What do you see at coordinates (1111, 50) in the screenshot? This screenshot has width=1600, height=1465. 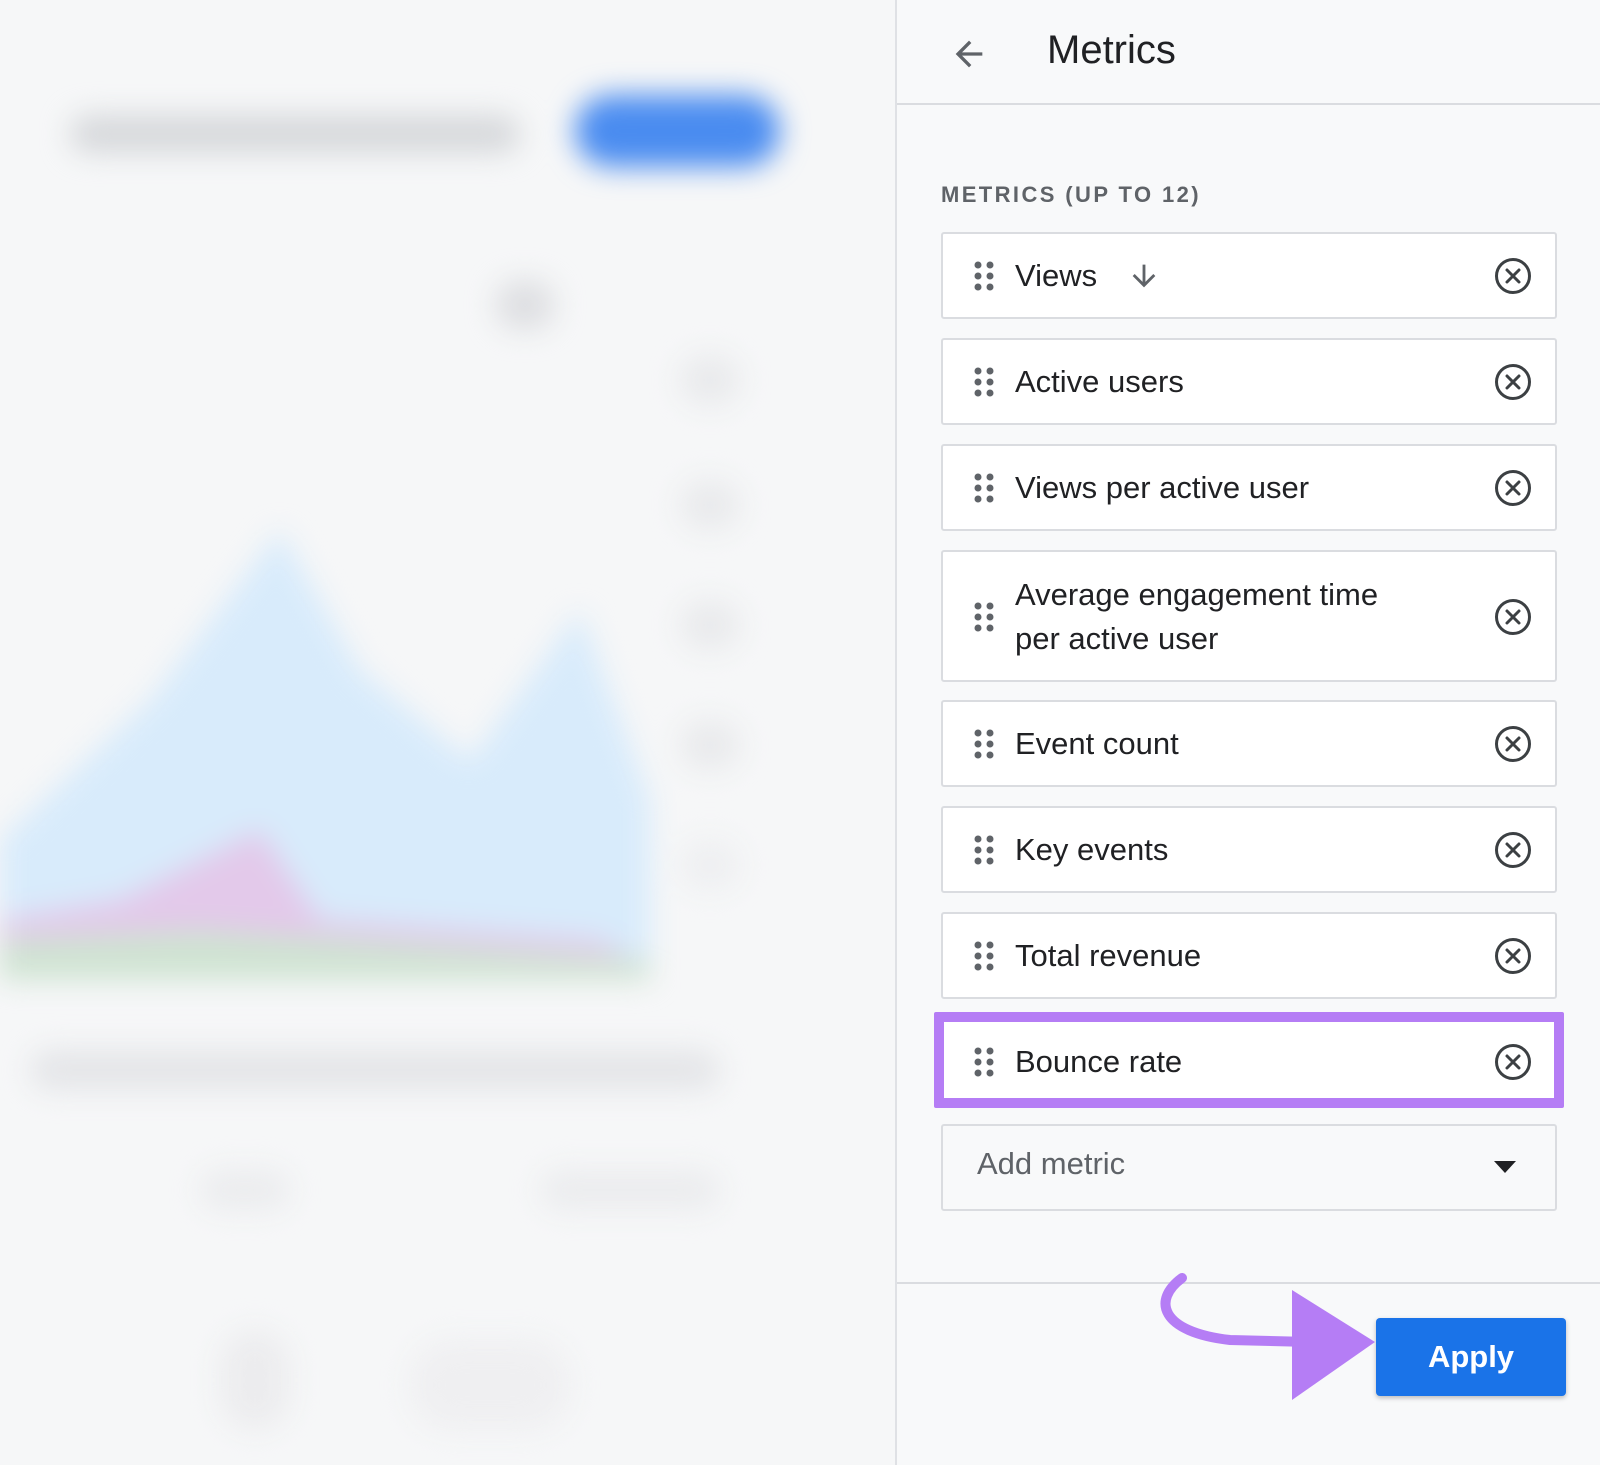 I see `panel-title: Metrics` at bounding box center [1111, 50].